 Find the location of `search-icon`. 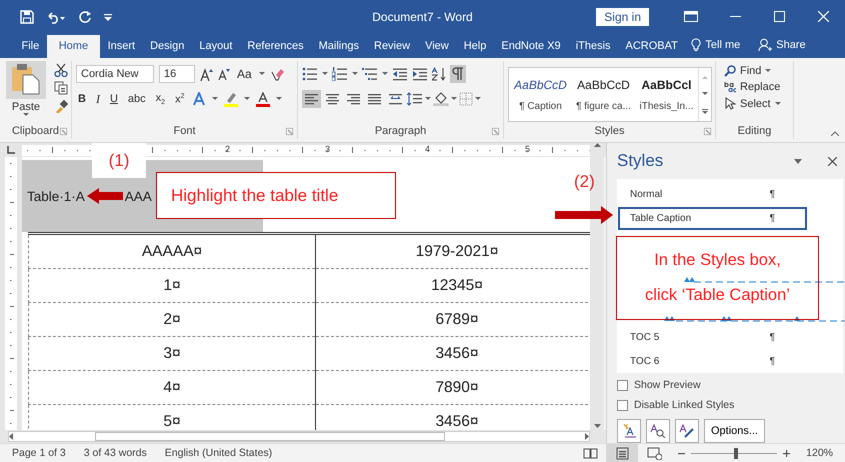

search-icon is located at coordinates (730, 71).